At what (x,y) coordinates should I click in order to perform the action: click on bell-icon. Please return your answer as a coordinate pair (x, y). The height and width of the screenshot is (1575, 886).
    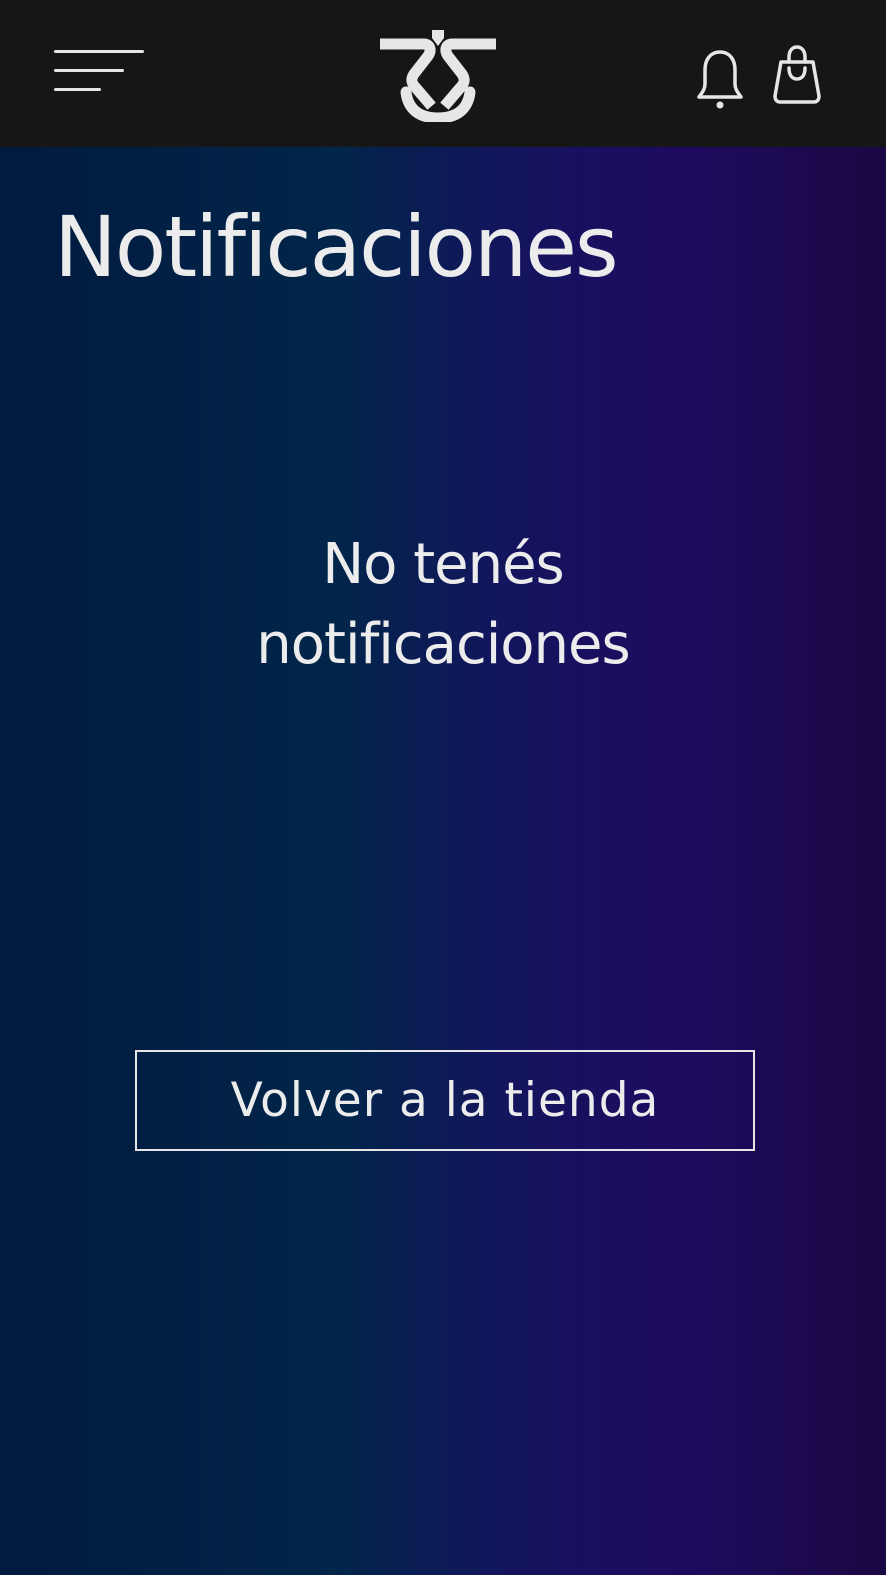
    Looking at the image, I should click on (720, 79).